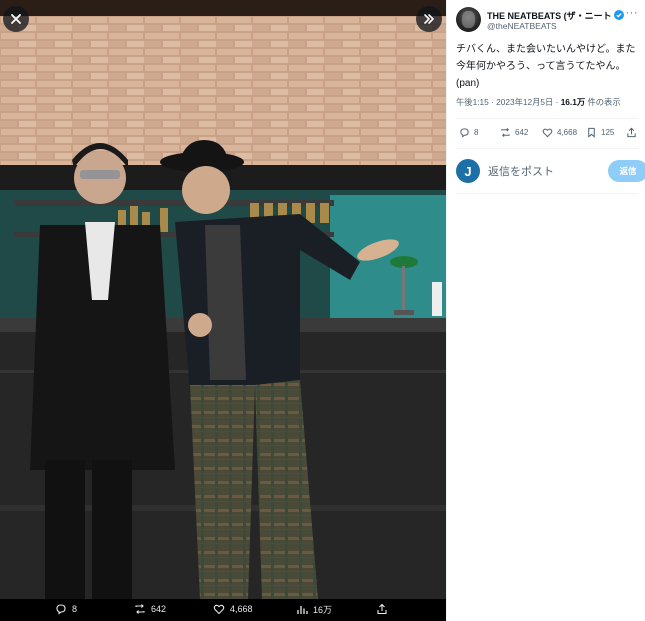 Image resolution: width=645 pixels, height=621 pixels. I want to click on current-user-avatar: J, so click(468, 171).